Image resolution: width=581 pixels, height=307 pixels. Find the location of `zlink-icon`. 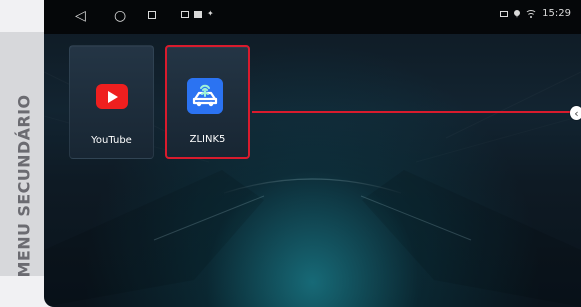

zlink-icon is located at coordinates (205, 96).